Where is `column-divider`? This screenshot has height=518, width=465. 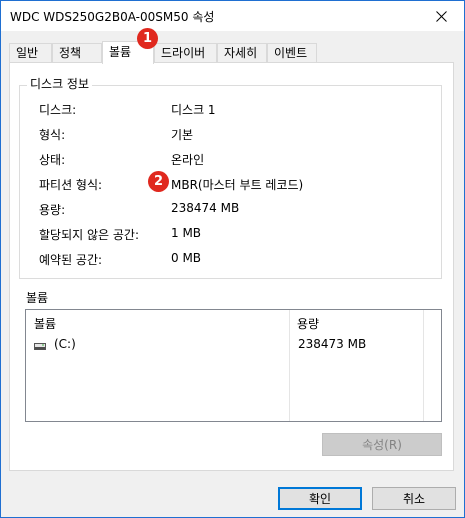 column-divider is located at coordinates (289, 365).